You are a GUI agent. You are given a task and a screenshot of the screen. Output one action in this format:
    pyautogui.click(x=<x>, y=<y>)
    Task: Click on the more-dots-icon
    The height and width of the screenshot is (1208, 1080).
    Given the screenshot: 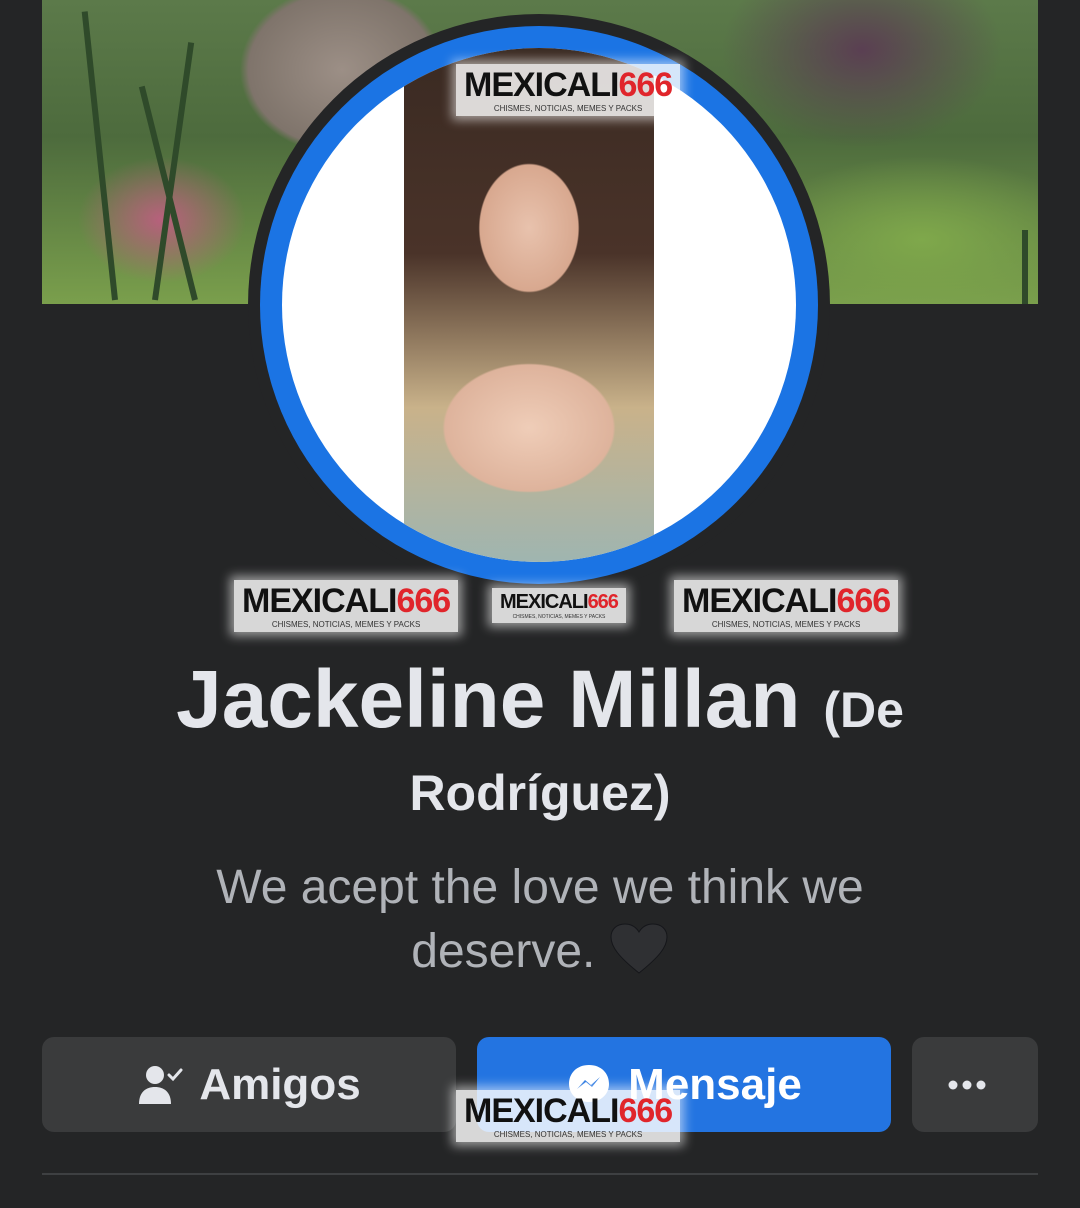 What is the action you would take?
    pyautogui.click(x=967, y=1084)
    